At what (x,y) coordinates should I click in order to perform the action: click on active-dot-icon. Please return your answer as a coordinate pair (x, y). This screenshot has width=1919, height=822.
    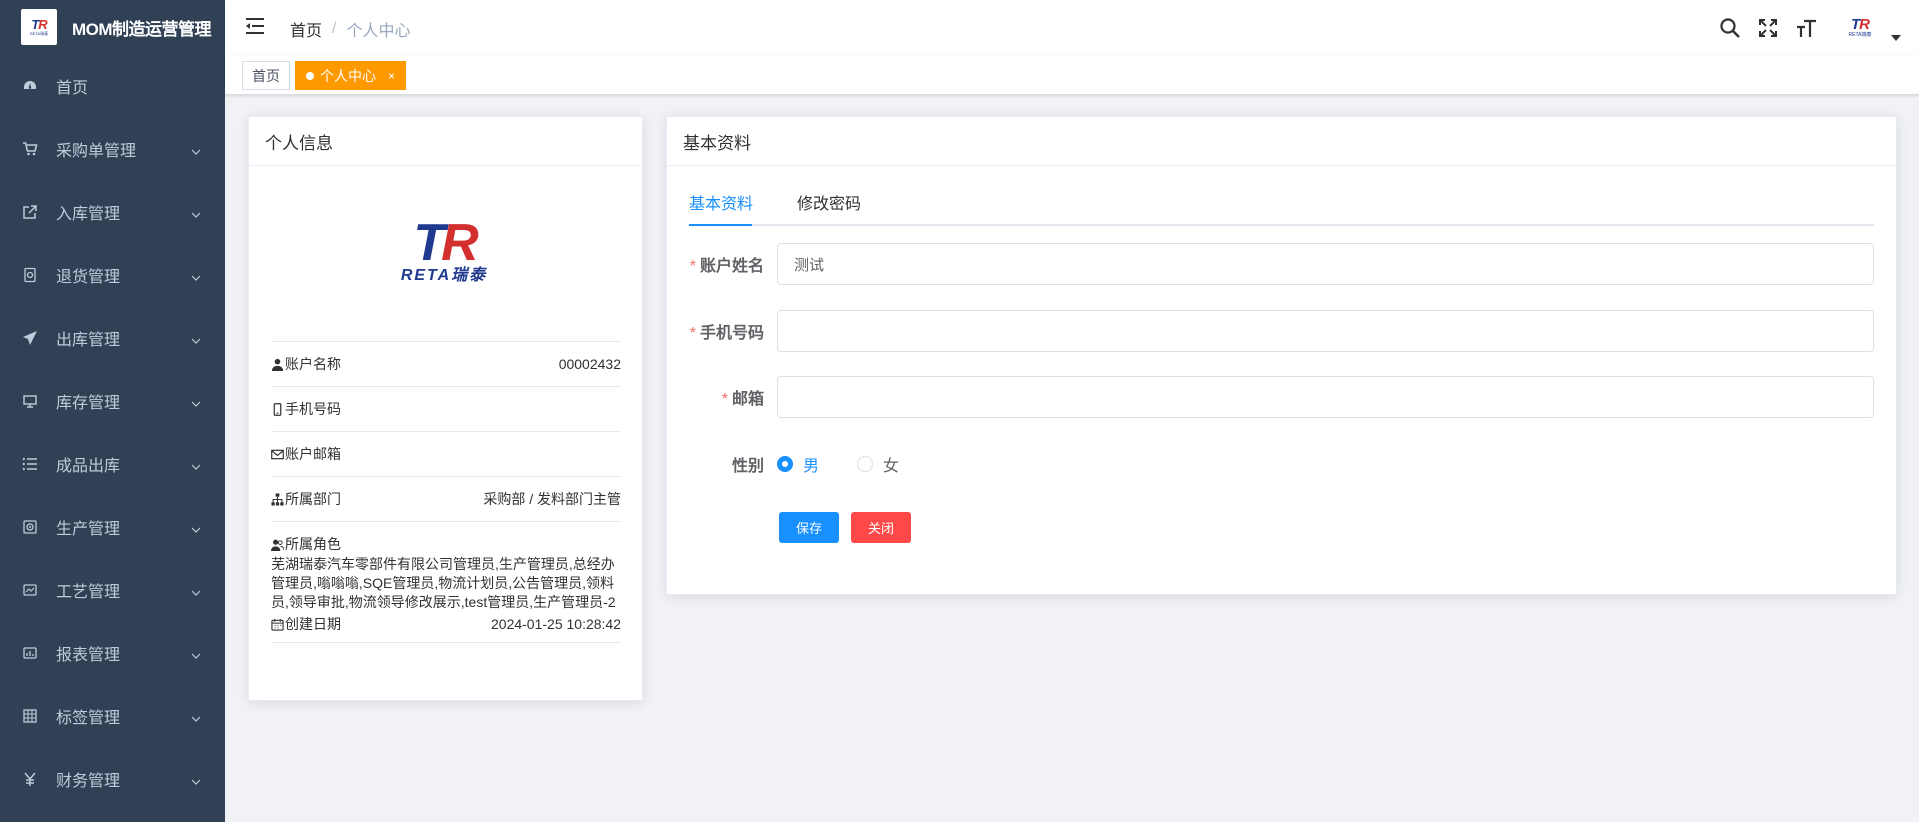
    Looking at the image, I should click on (310, 75).